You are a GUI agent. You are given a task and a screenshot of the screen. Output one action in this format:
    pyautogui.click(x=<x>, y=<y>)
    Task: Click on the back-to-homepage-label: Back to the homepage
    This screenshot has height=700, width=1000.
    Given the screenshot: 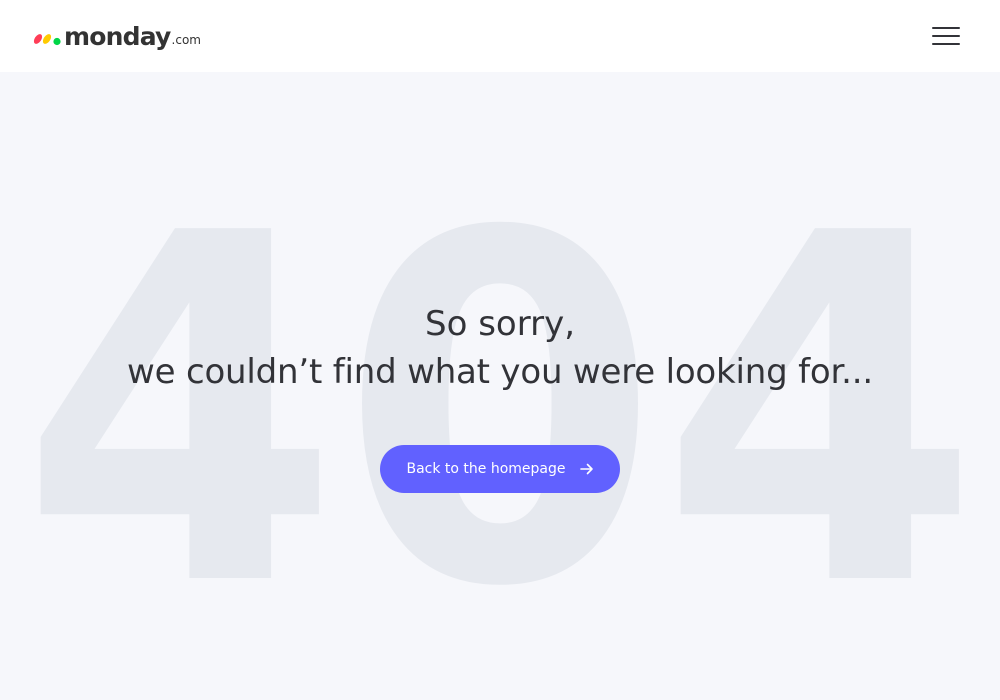 What is the action you would take?
    pyautogui.click(x=486, y=469)
    